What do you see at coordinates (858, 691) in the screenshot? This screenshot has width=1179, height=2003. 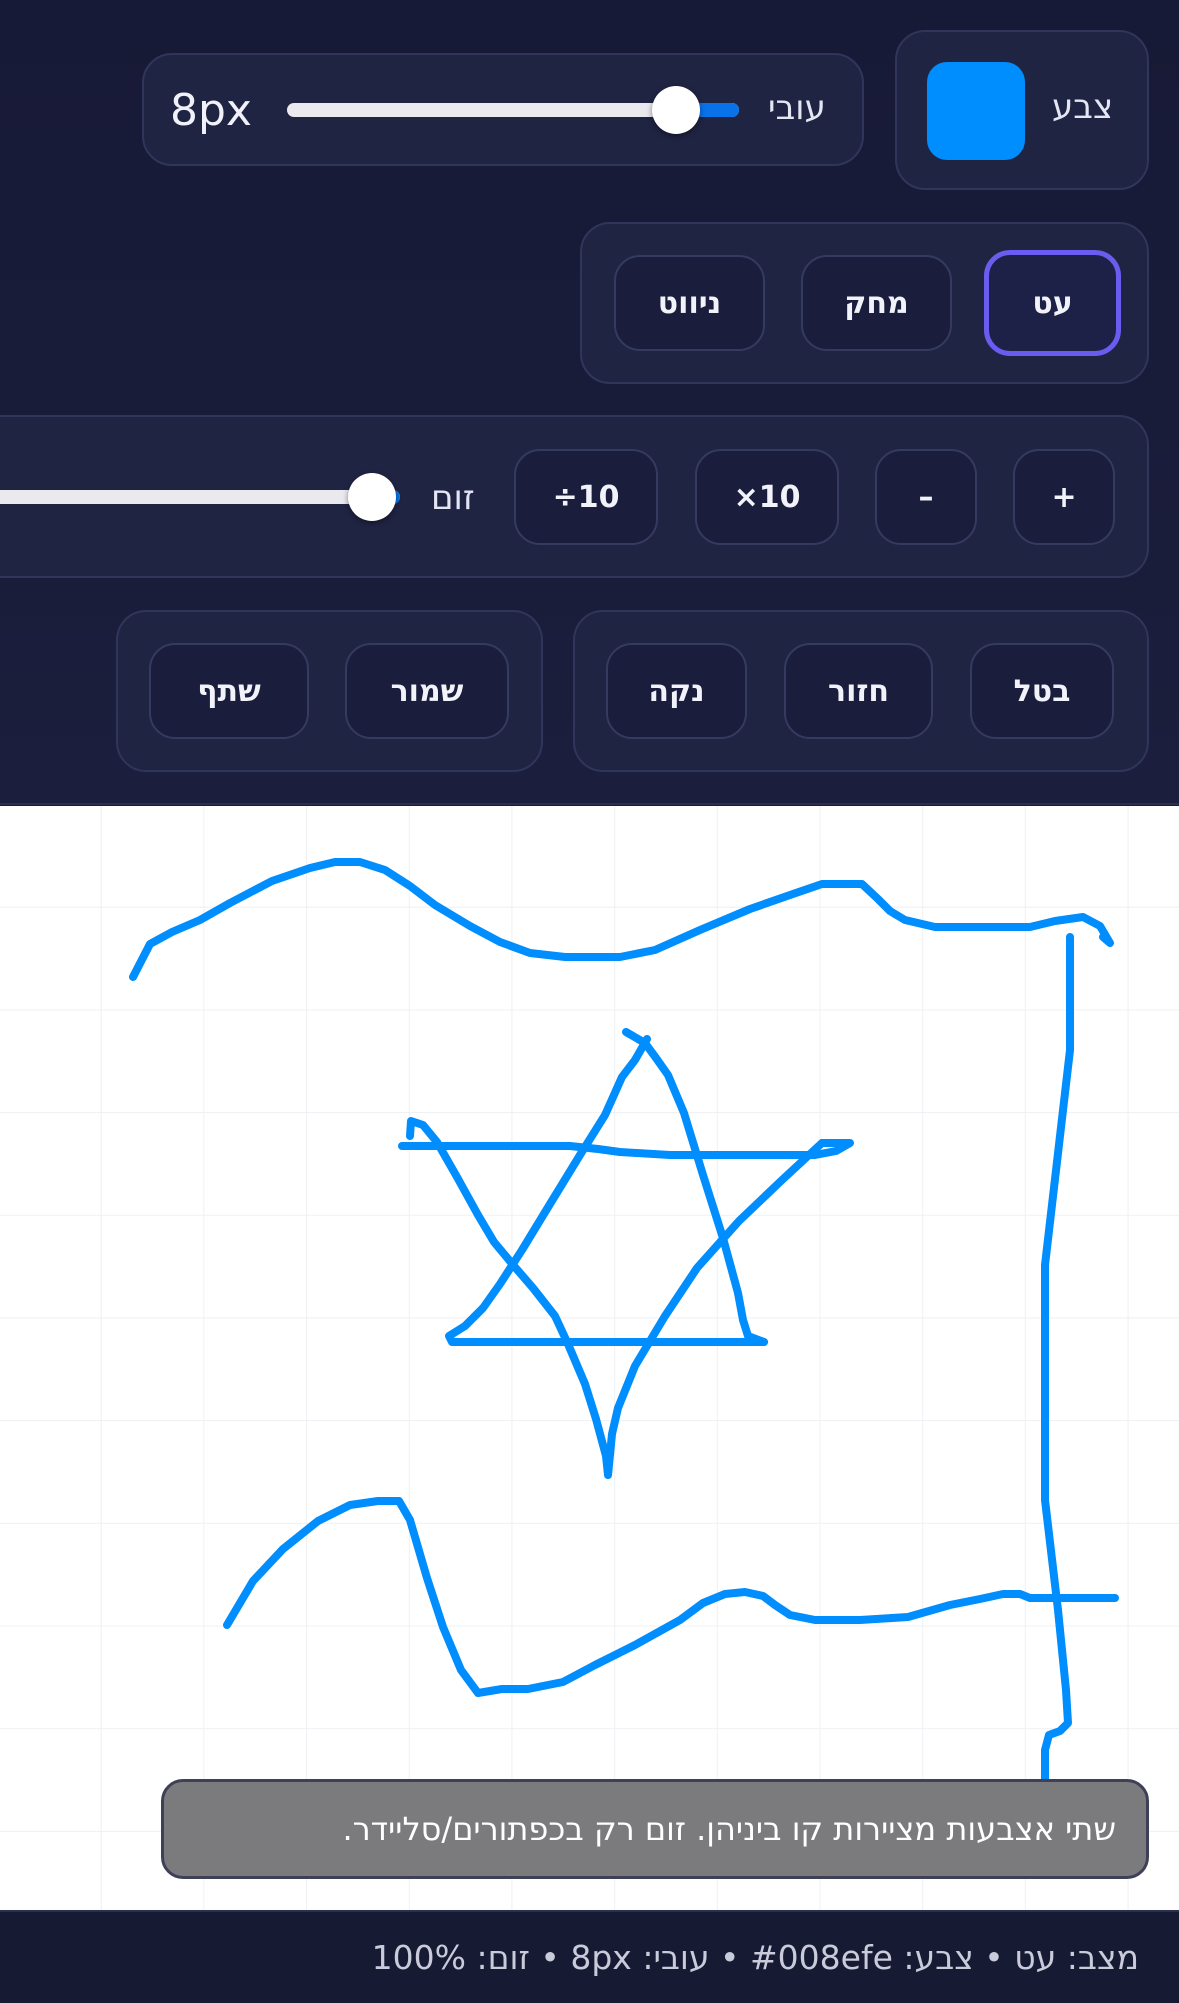 I see `redo-button: חזור` at bounding box center [858, 691].